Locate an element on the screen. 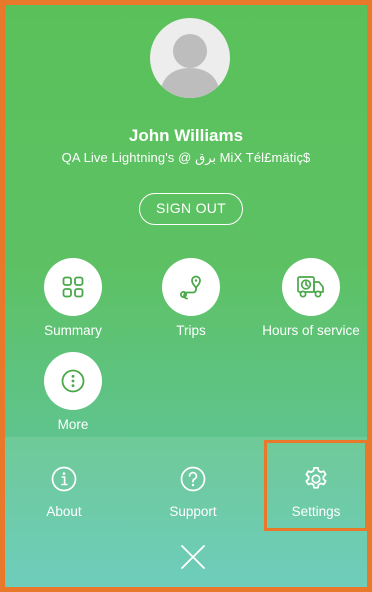  summary-circle is located at coordinates (73, 287).